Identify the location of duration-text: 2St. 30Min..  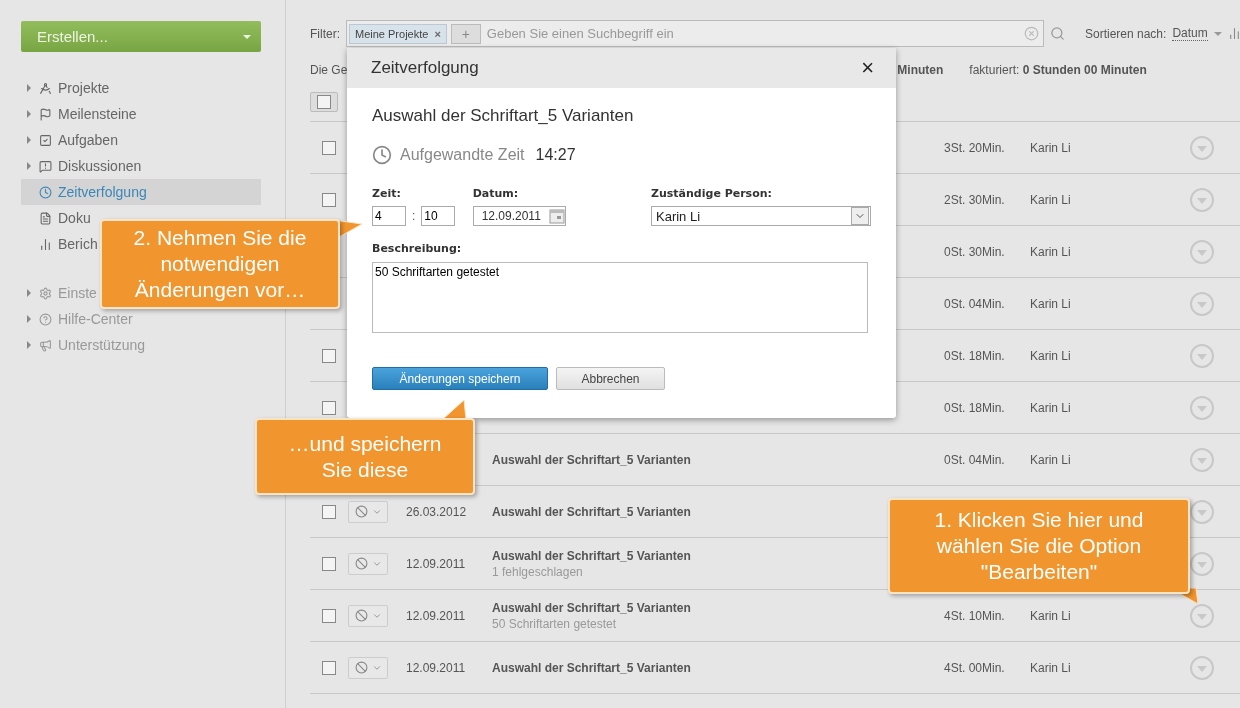
(974, 199).